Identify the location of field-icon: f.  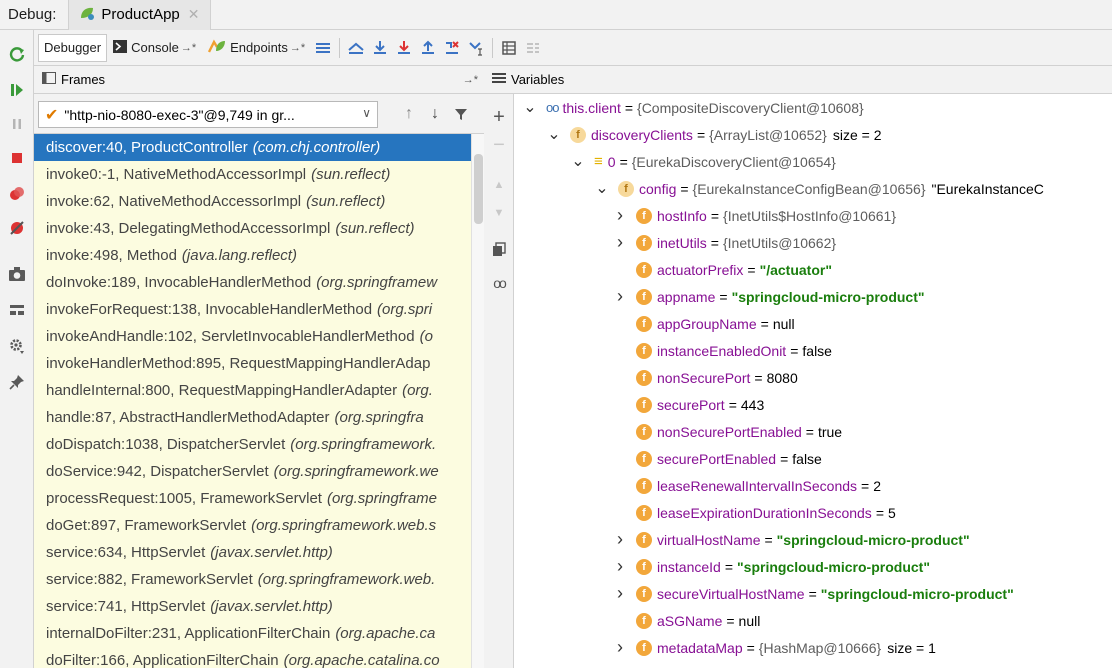
(644, 620).